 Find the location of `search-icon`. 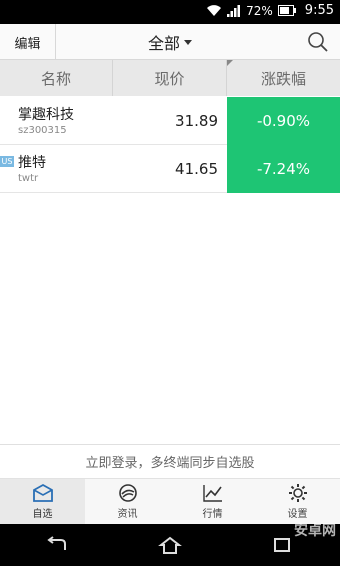

search-icon is located at coordinates (318, 42).